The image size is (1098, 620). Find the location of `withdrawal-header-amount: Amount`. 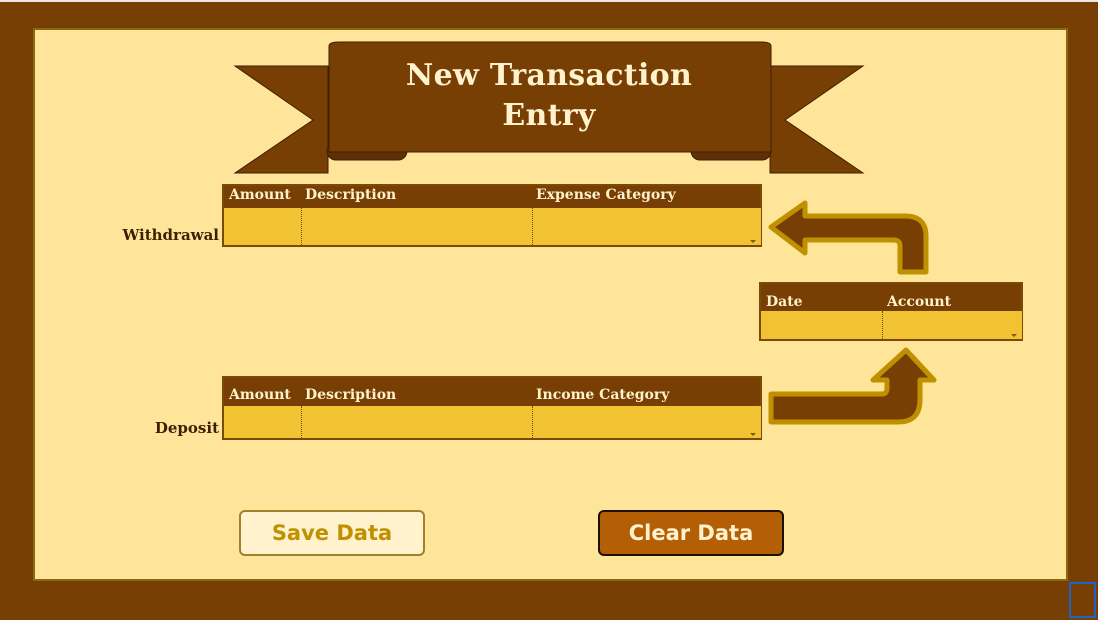

withdrawal-header-amount: Amount is located at coordinates (260, 195).